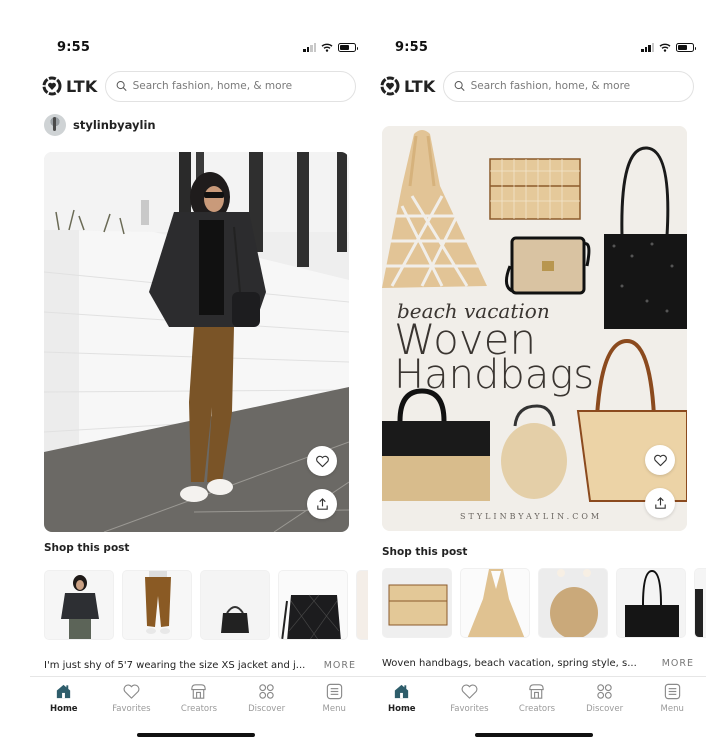 The width and height of the screenshot is (722, 752). What do you see at coordinates (686, 47) in the screenshot?
I see `battery-icon` at bounding box center [686, 47].